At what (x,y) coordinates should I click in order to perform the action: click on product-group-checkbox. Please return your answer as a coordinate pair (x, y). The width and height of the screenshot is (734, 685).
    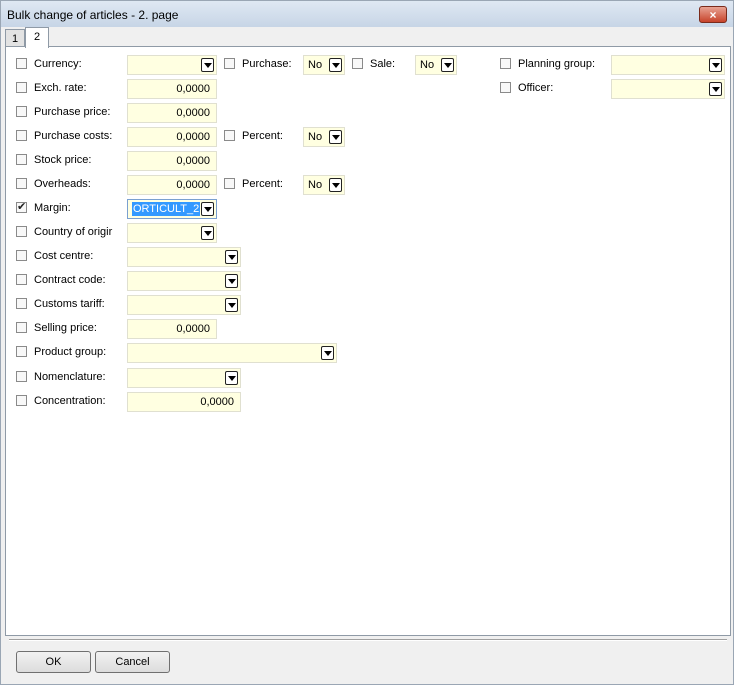
    Looking at the image, I should click on (21, 351).